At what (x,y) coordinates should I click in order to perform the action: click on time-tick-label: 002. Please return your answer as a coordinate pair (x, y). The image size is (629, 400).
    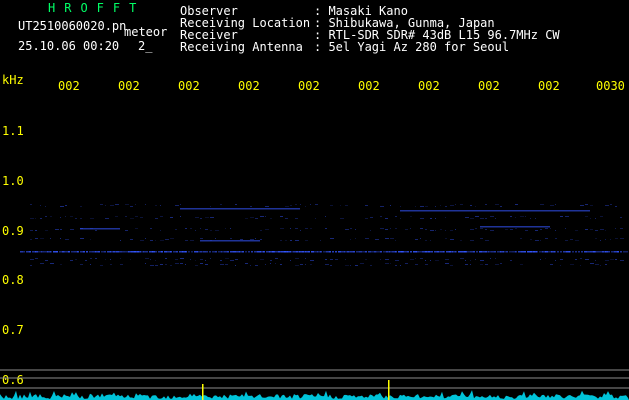
    Looking at the image, I should click on (69, 86).